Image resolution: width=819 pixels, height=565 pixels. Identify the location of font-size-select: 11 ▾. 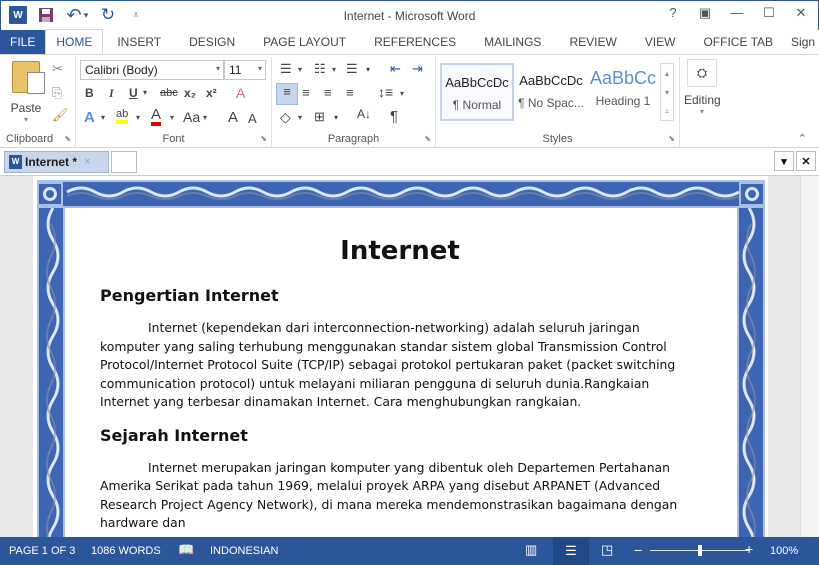
(245, 70).